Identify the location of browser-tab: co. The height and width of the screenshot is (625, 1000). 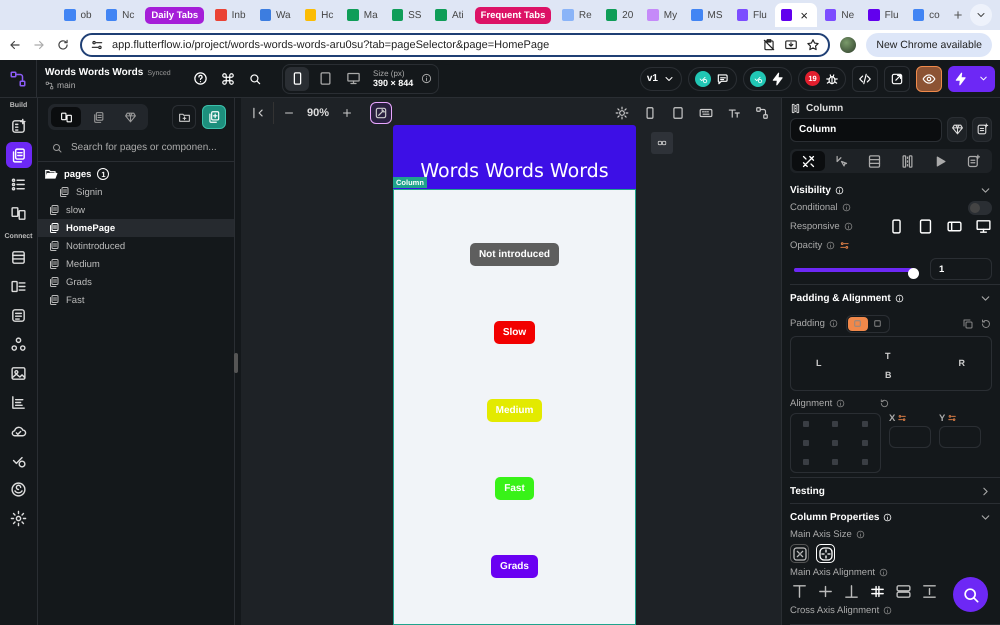
(926, 15).